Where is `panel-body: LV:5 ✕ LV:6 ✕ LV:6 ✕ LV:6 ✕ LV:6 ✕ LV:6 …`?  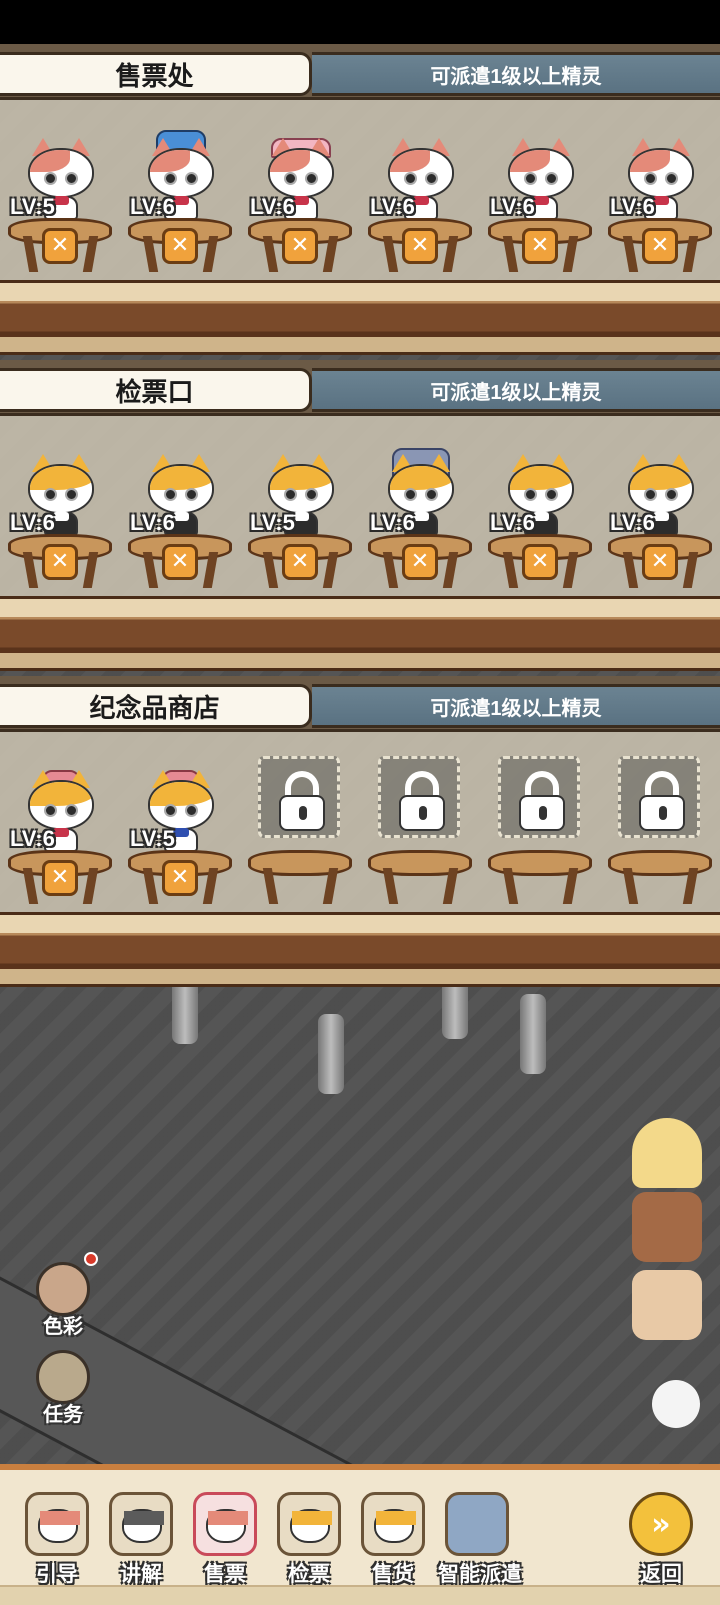 panel-body: LV:5 ✕ LV:6 ✕ LV:6 ✕ LV:6 ✕ LV:6 ✕ LV:6 … is located at coordinates (360, 190).